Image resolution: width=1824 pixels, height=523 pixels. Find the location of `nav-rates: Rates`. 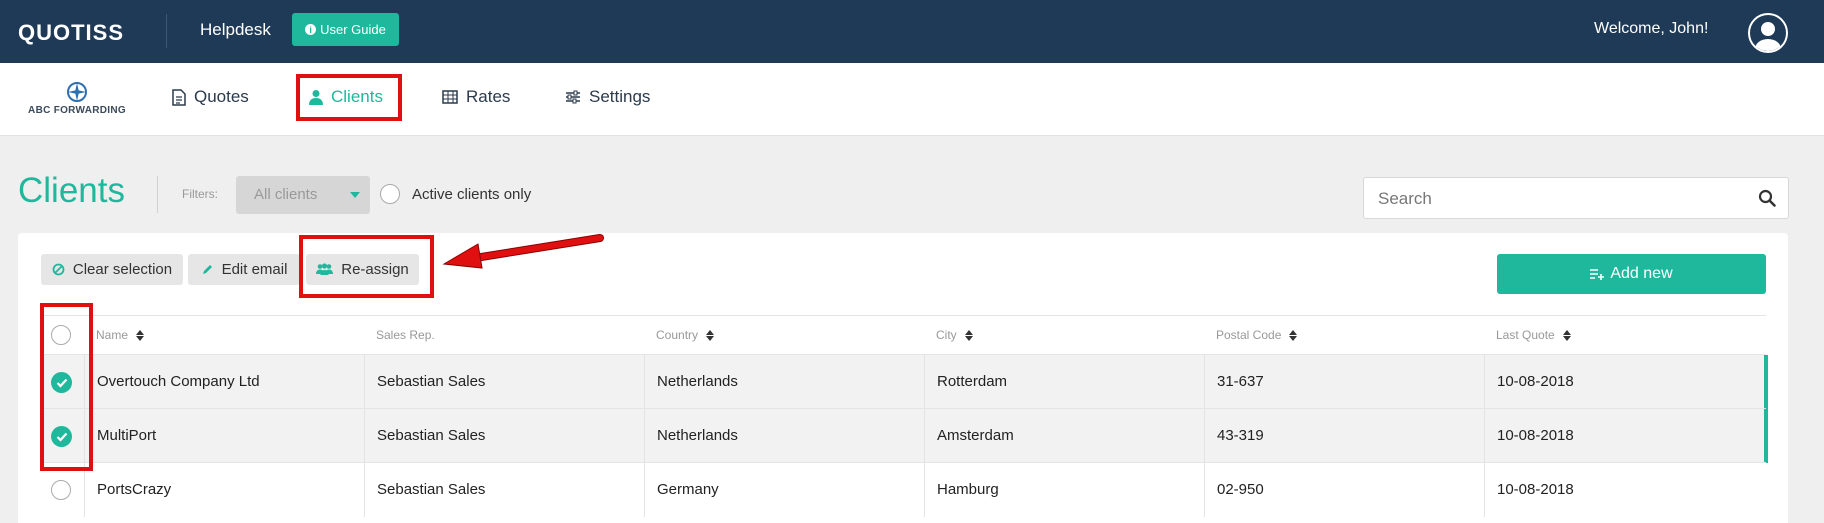

nav-rates: Rates is located at coordinates (476, 97).